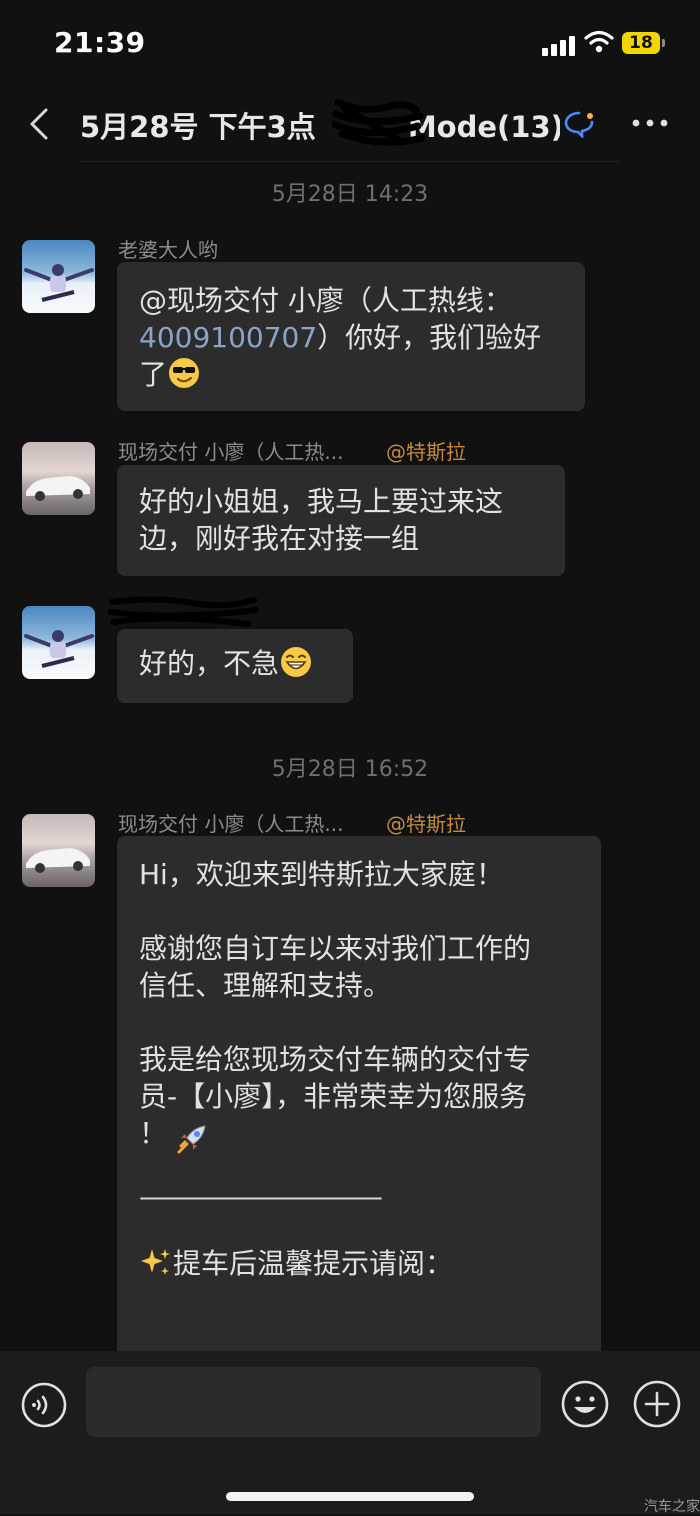 The image size is (700, 1516). Describe the element at coordinates (350, 194) in the screenshot. I see `message-timestamp: 5月28日 14:23` at that location.